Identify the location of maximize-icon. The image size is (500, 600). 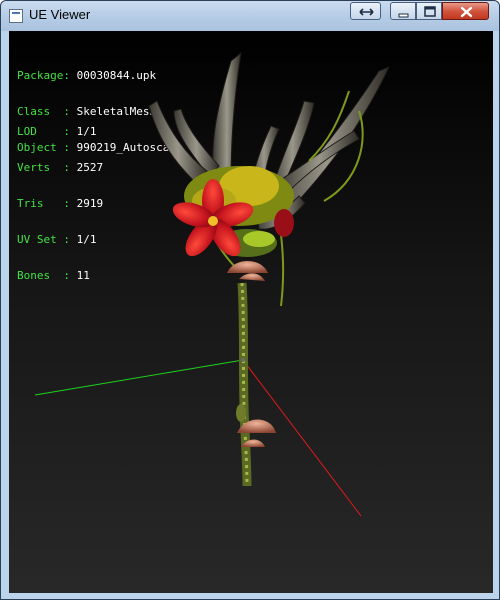
(430, 11).